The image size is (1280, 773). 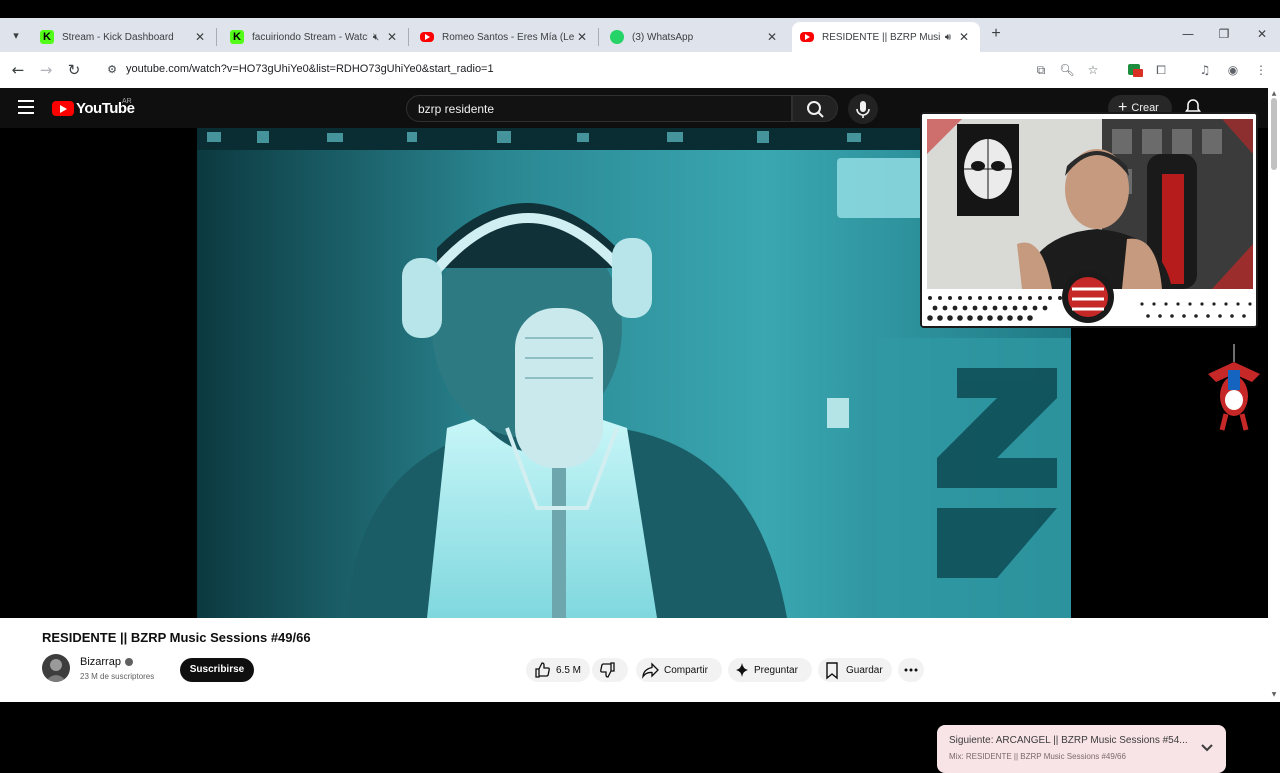 I want to click on profile-icon: ◉, so click(x=1233, y=70).